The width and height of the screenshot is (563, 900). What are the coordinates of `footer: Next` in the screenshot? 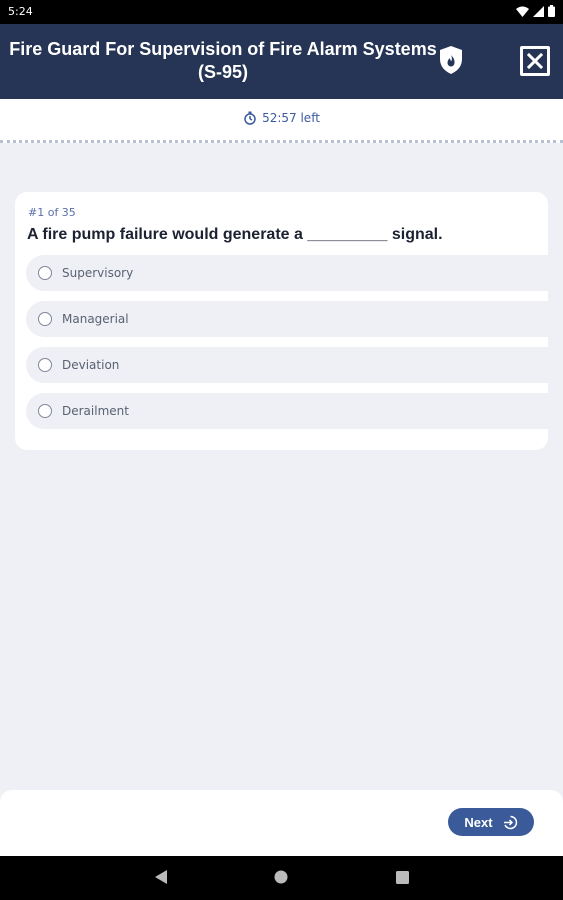 It's located at (281, 823).